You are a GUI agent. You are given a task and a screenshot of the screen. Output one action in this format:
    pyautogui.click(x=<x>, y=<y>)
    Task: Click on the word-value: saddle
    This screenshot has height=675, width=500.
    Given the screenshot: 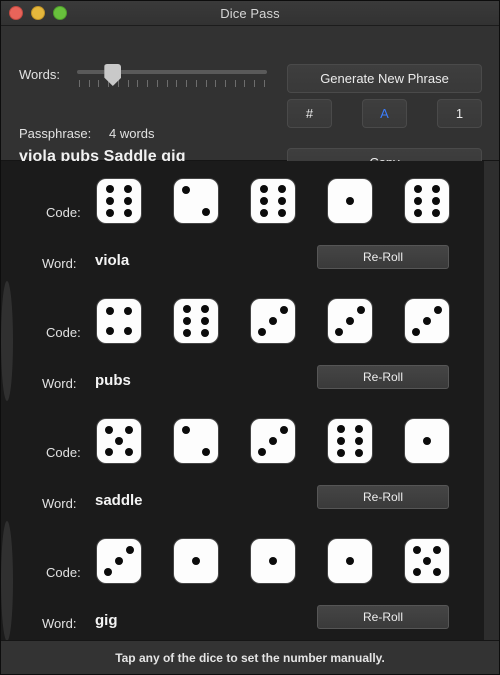 What is the action you would take?
    pyautogui.click(x=119, y=500)
    